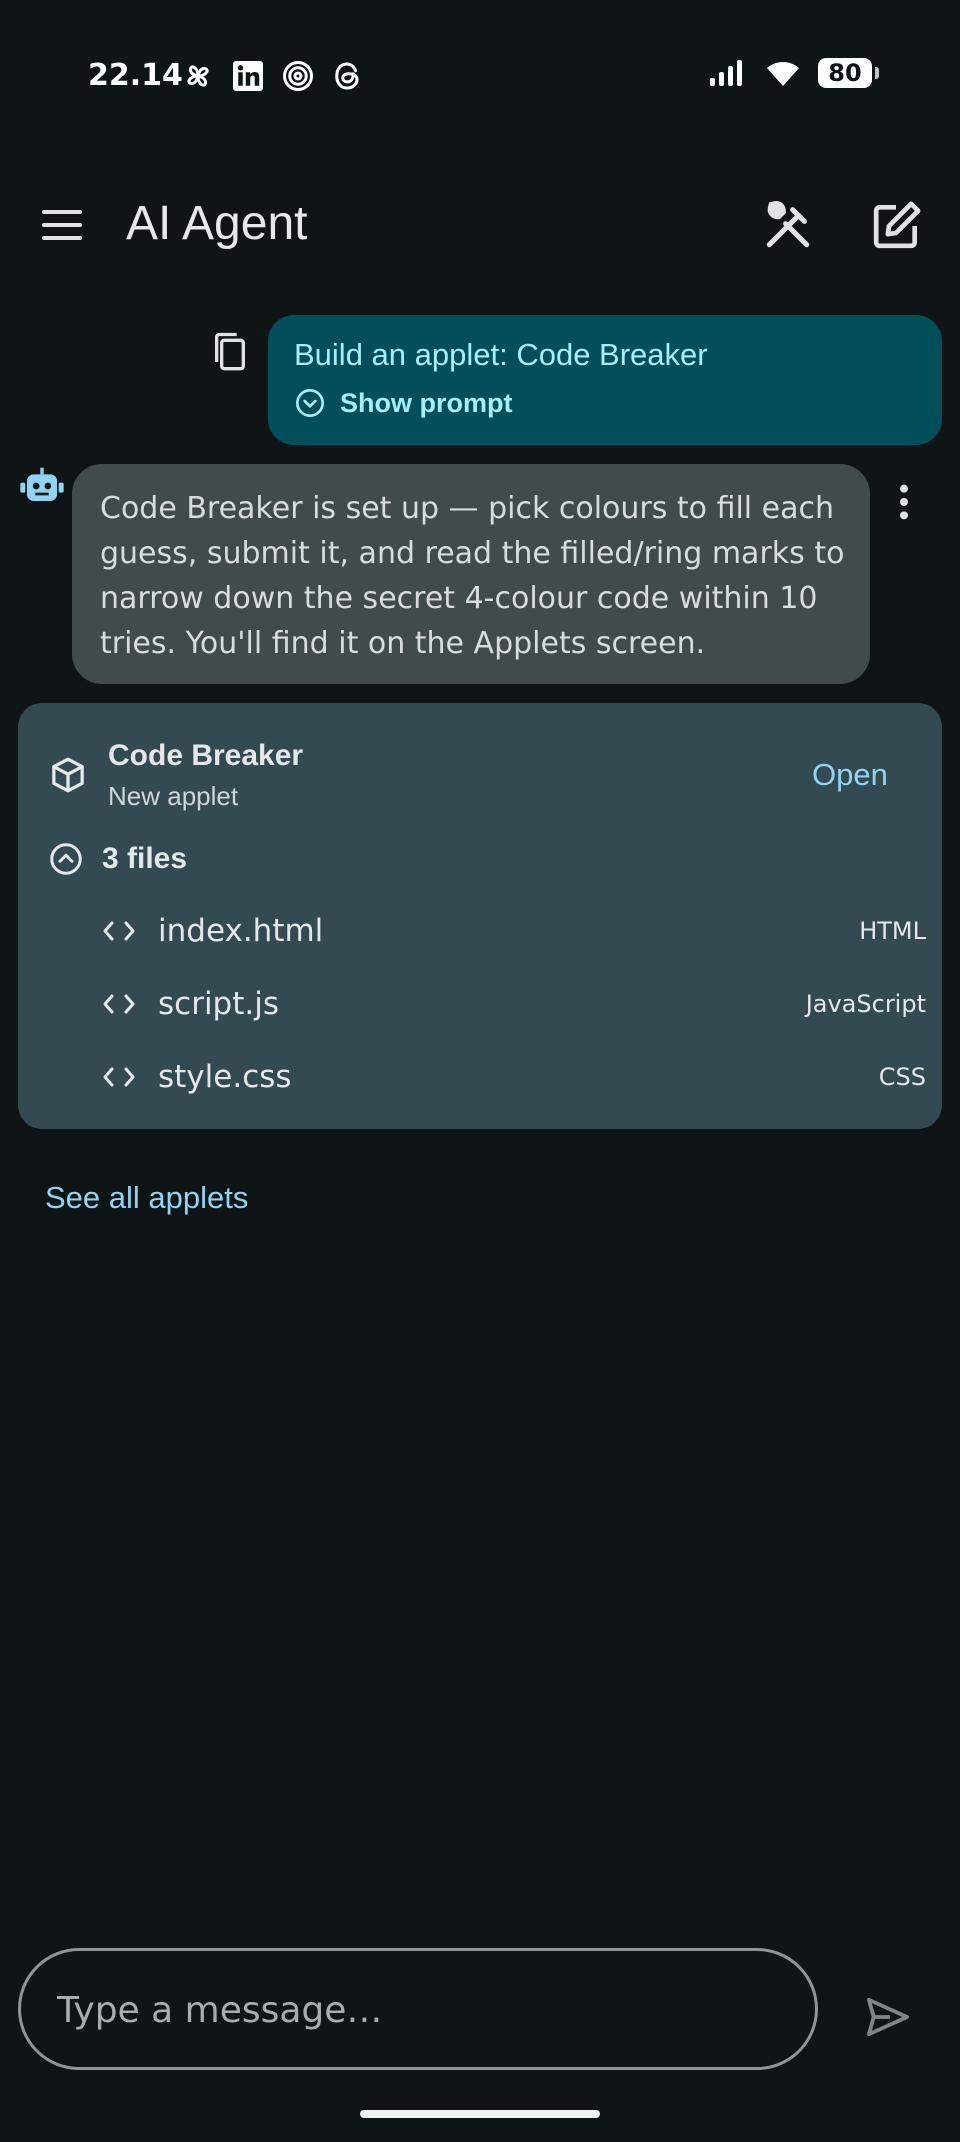  I want to click on status-bar: 22.14 80, so click(480, 75).